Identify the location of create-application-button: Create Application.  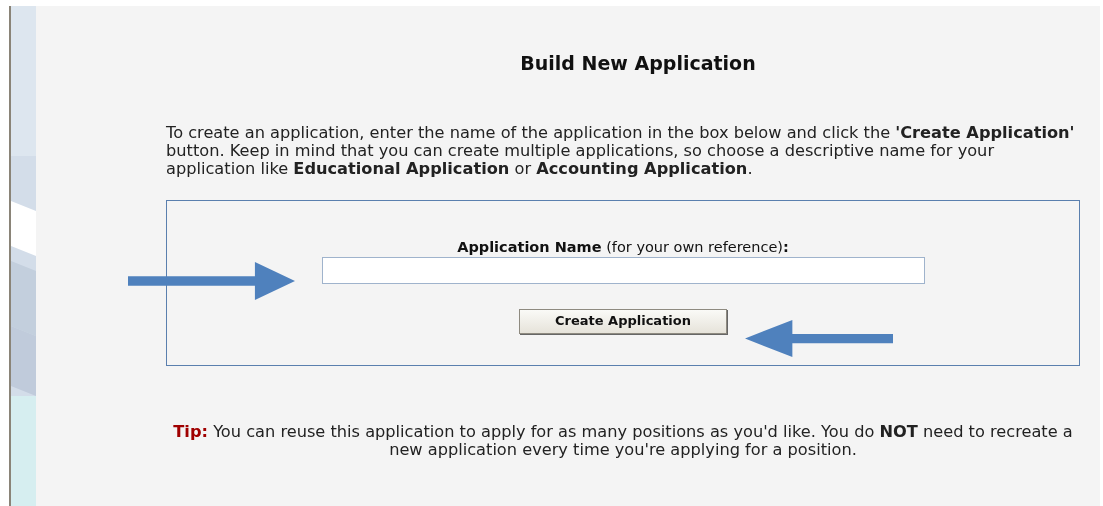
(623, 321).